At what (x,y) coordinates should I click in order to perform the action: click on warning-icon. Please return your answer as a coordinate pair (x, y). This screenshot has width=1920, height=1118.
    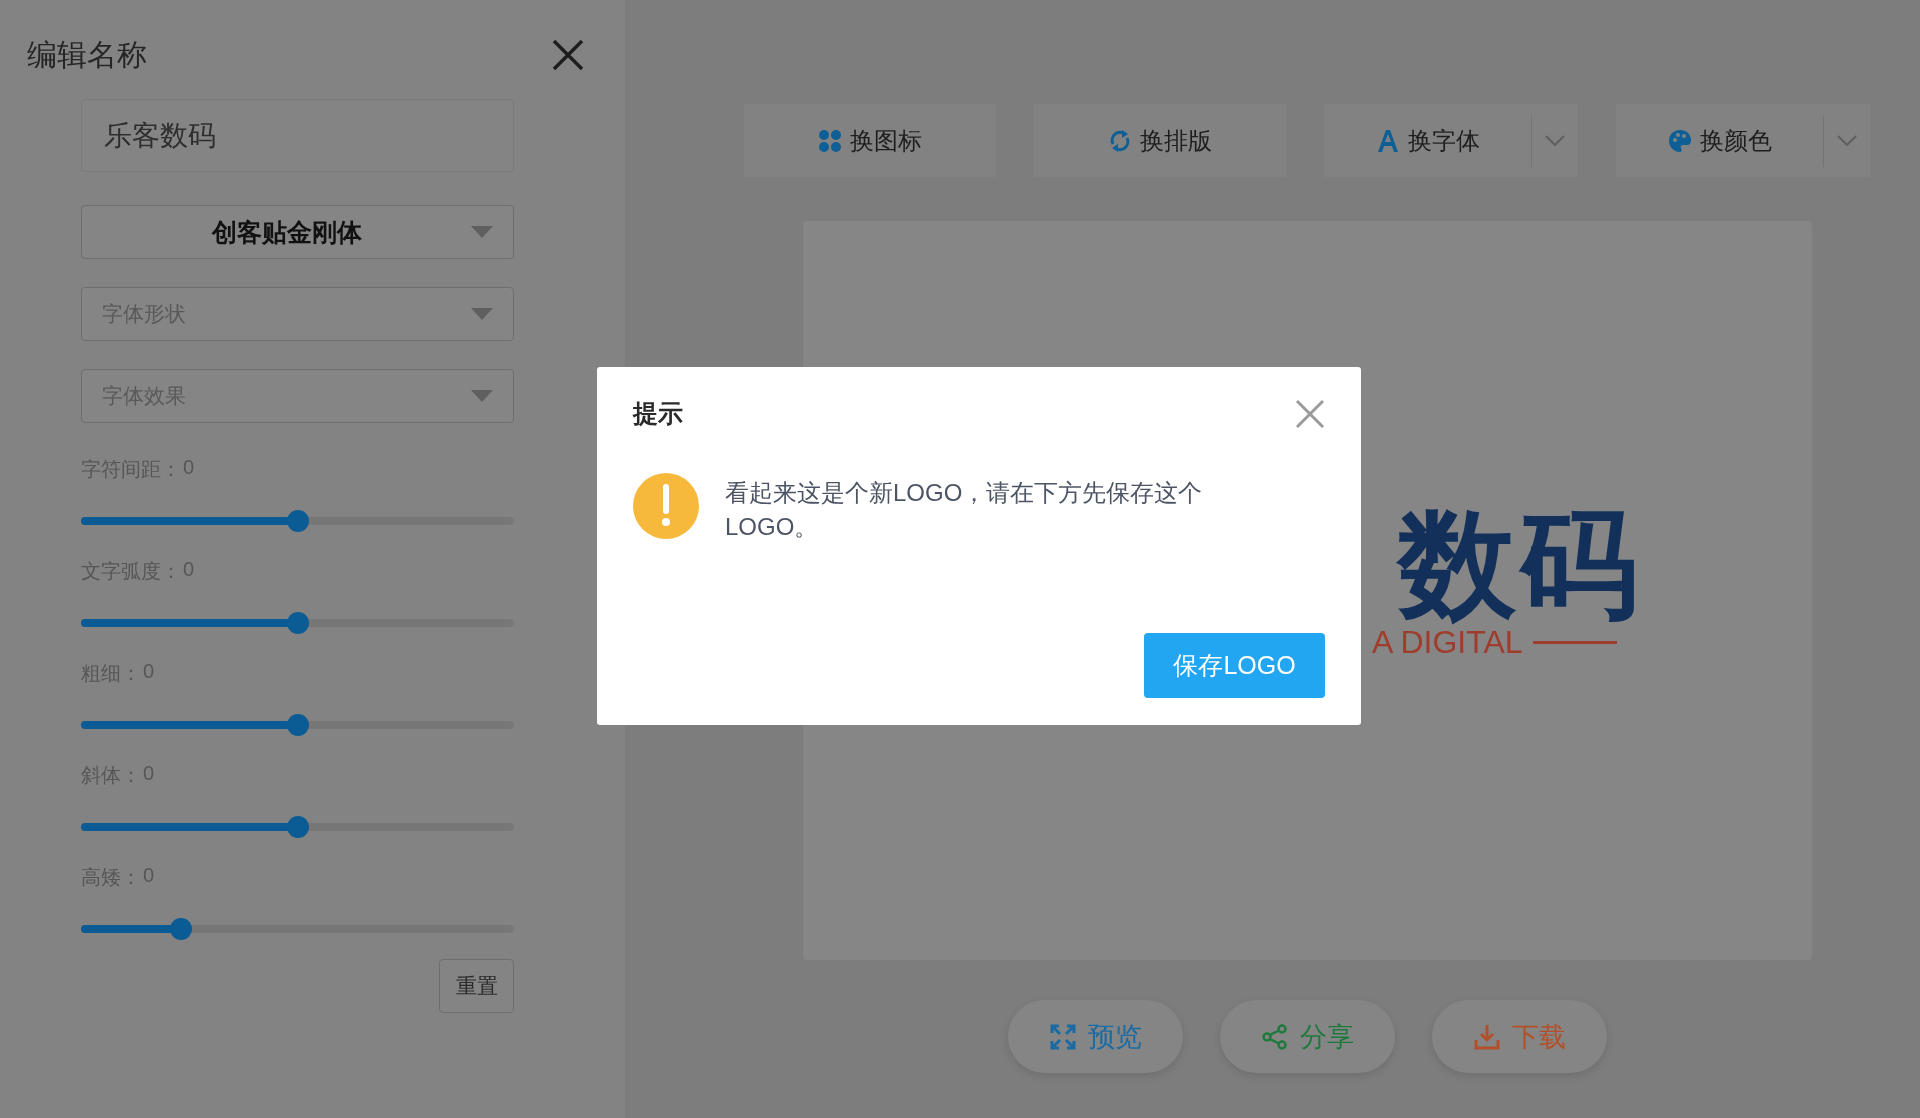
    Looking at the image, I should click on (666, 506).